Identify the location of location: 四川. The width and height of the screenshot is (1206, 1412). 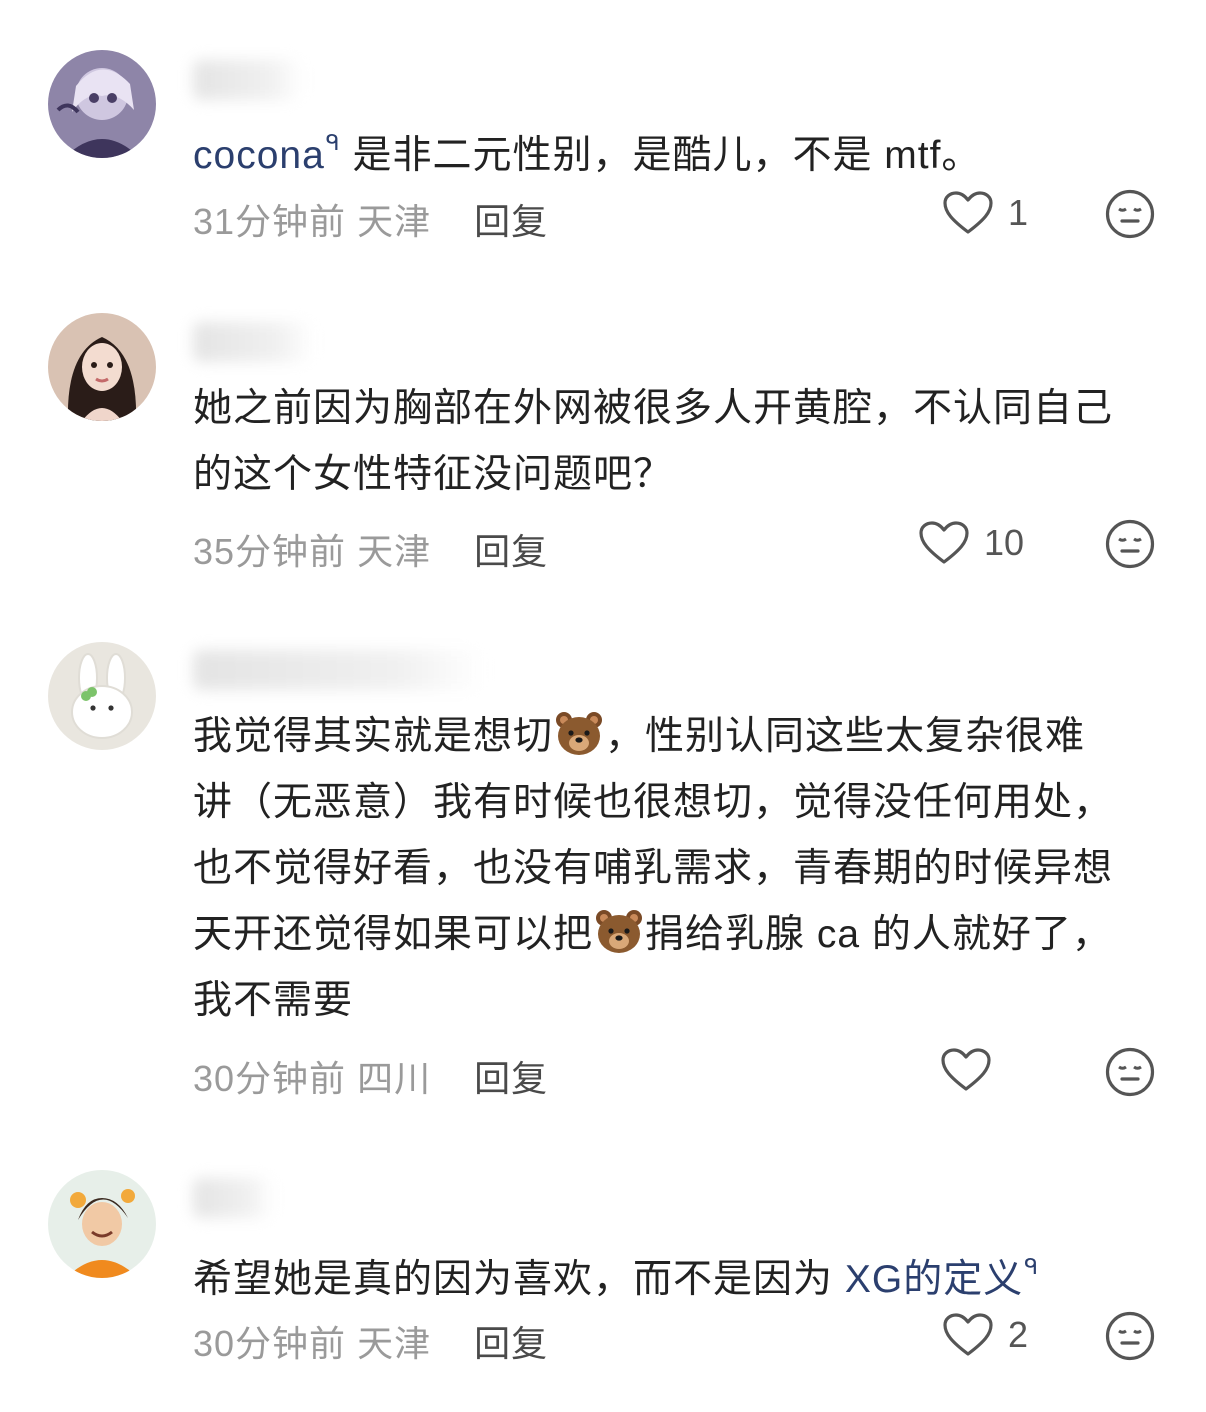
(394, 1078).